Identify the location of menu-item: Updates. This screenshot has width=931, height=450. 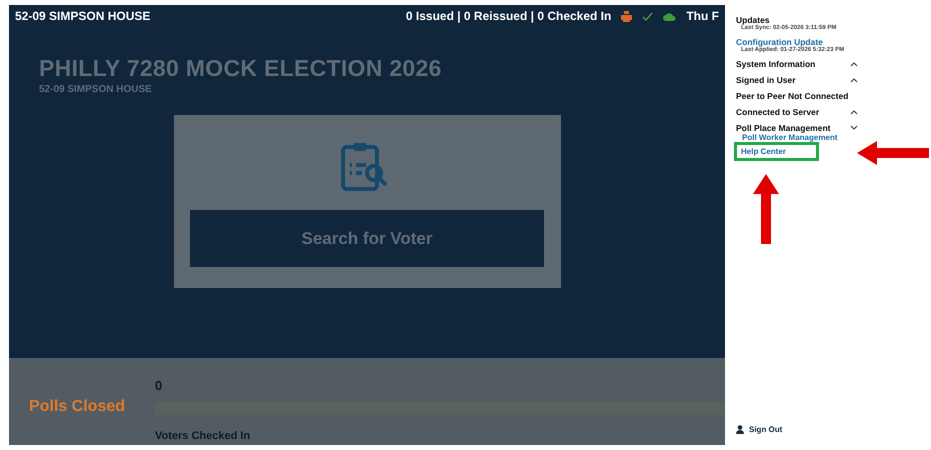
(753, 20).